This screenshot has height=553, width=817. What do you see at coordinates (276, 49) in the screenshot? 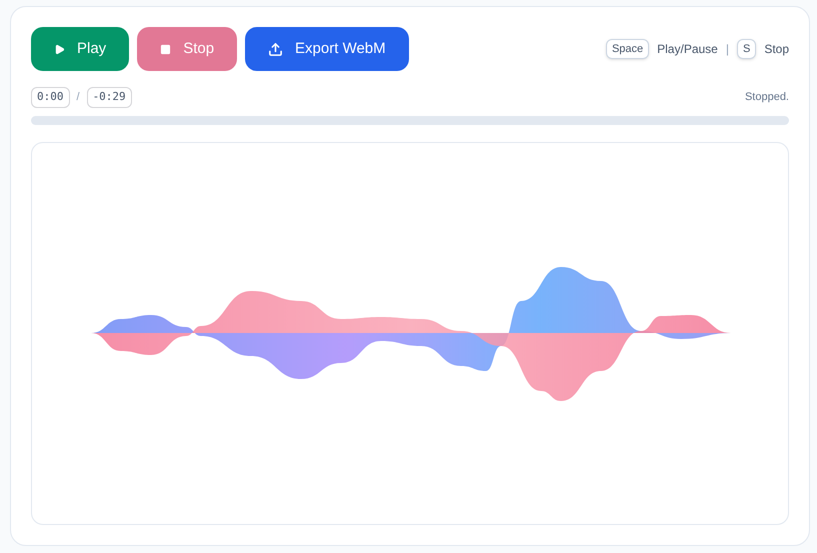
I see `upload-icon` at bounding box center [276, 49].